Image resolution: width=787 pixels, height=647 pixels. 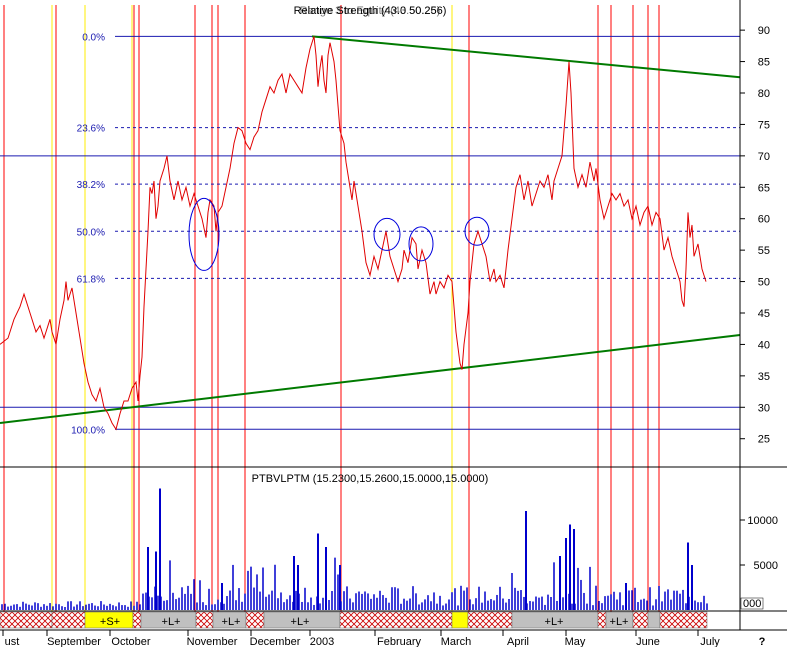 What do you see at coordinates (648, 641) in the screenshot?
I see `month-label: June` at bounding box center [648, 641].